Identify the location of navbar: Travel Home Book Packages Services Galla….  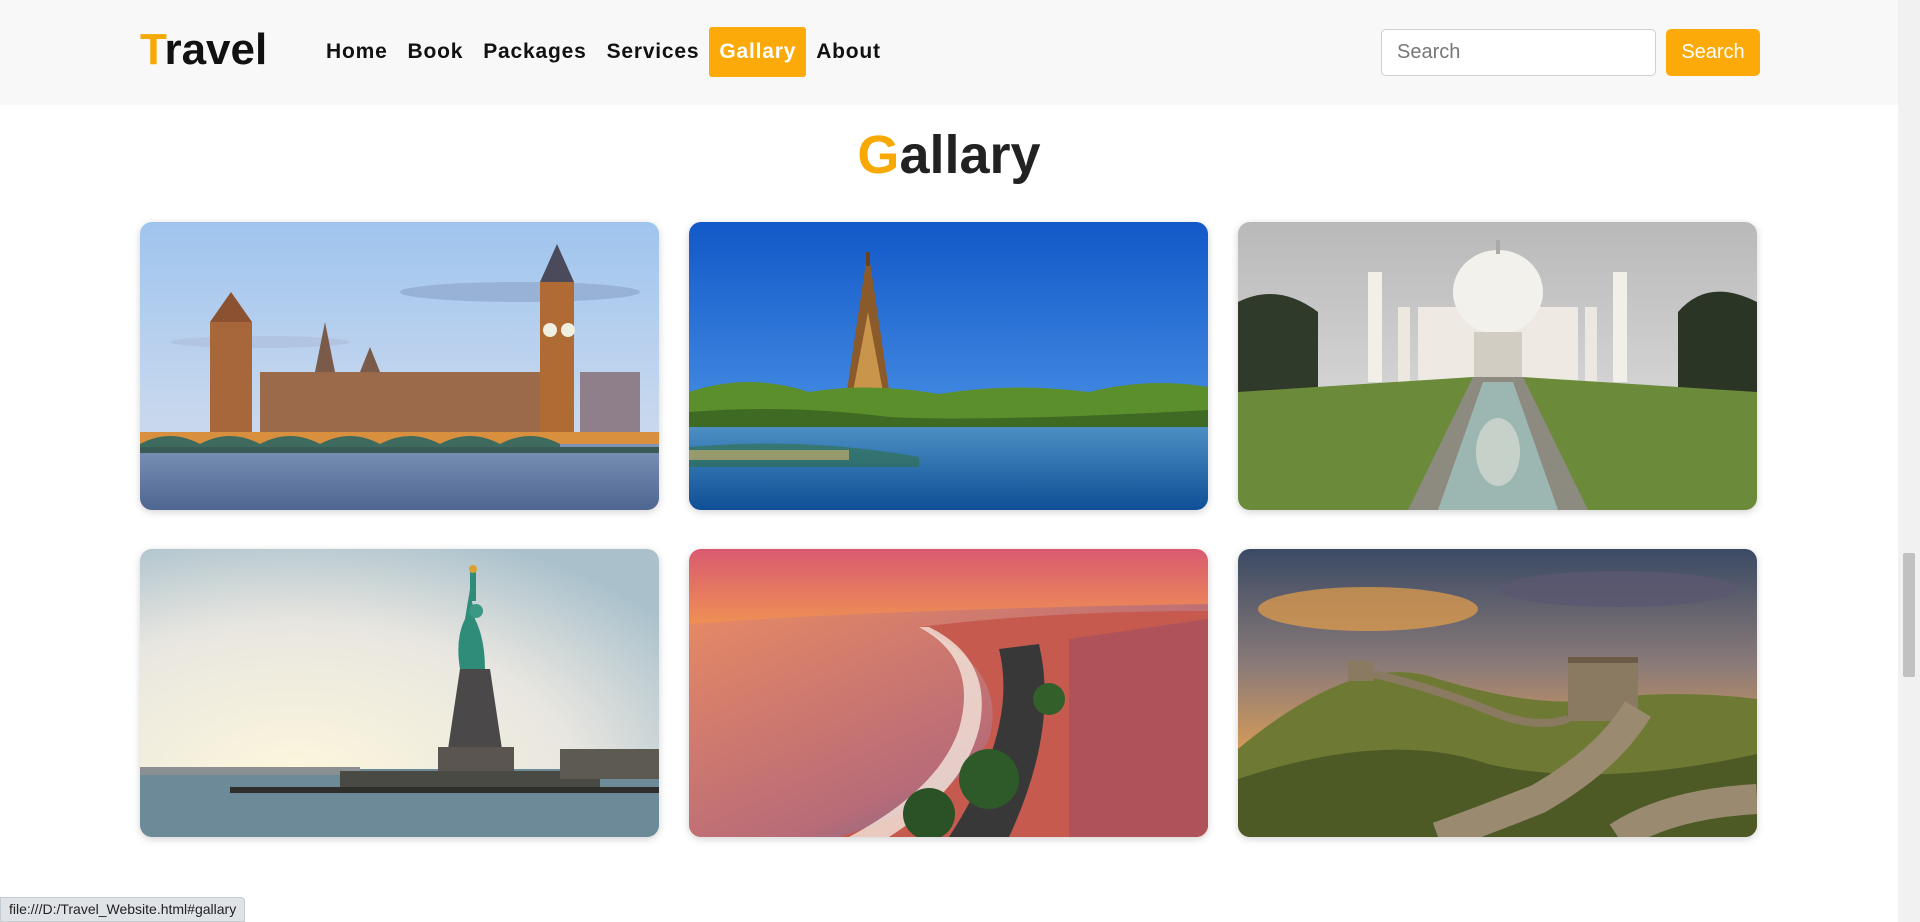
(949, 52).